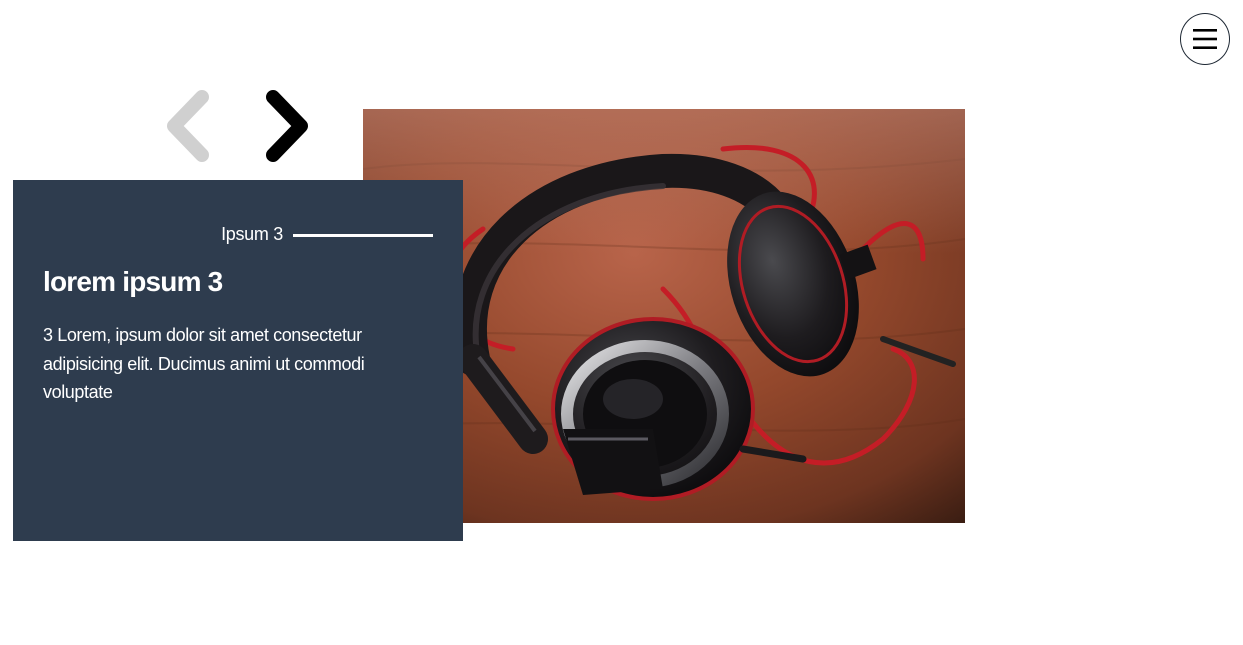 This screenshot has width=1243, height=645. Describe the element at coordinates (133, 281) in the screenshot. I see `slide-title: lorem ipsum 3` at that location.